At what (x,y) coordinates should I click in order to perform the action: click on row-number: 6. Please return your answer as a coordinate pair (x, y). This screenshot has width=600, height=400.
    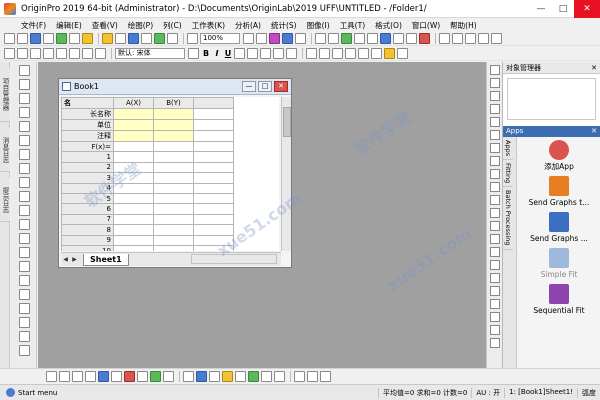
    Looking at the image, I should click on (87, 209).